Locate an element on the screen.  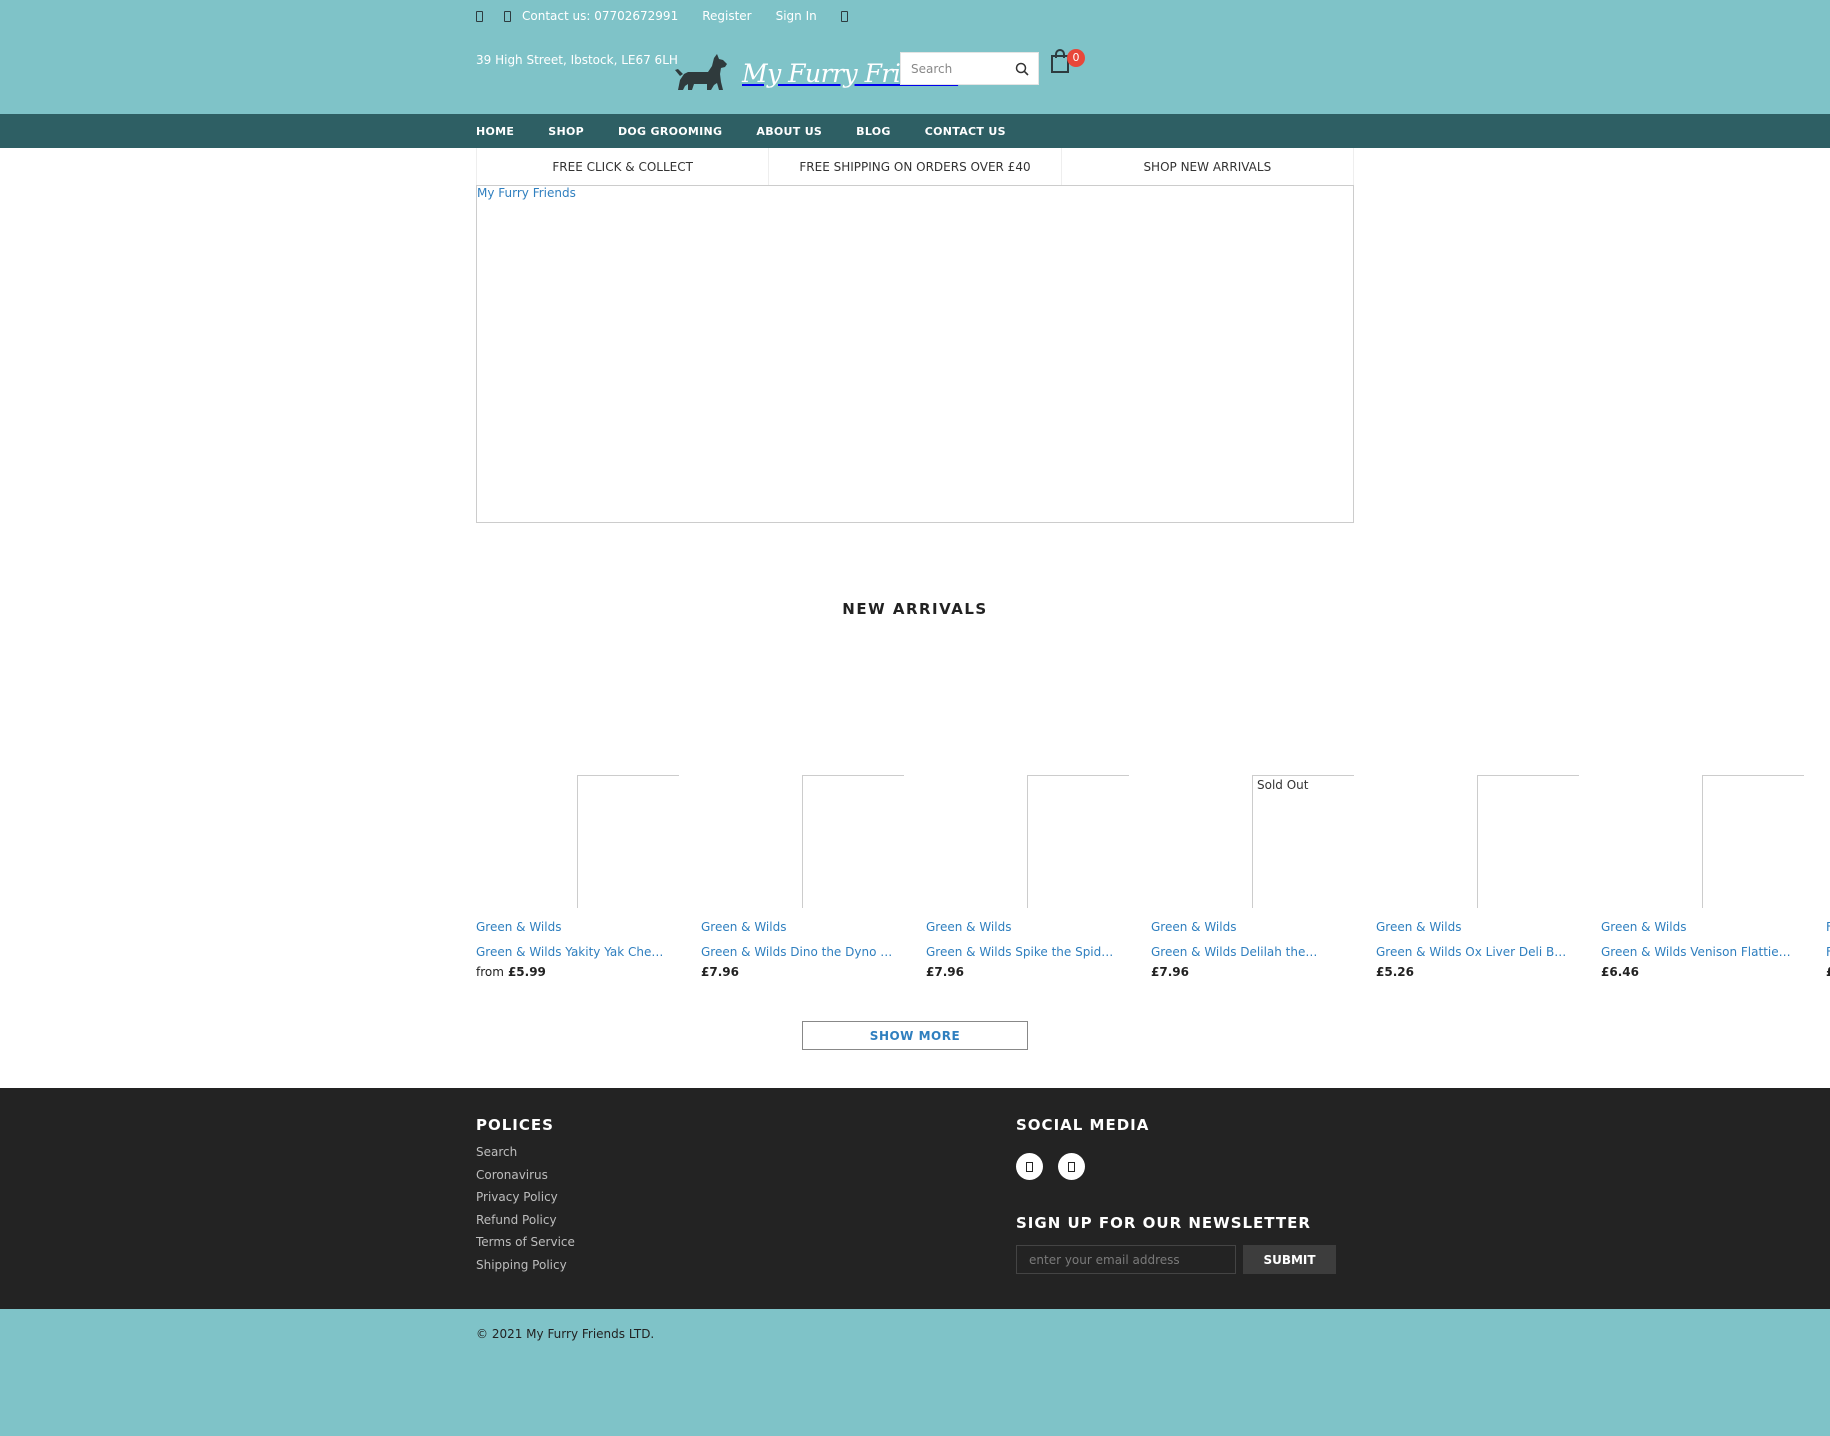
policies-heading: POLICES is located at coordinates (515, 1125).